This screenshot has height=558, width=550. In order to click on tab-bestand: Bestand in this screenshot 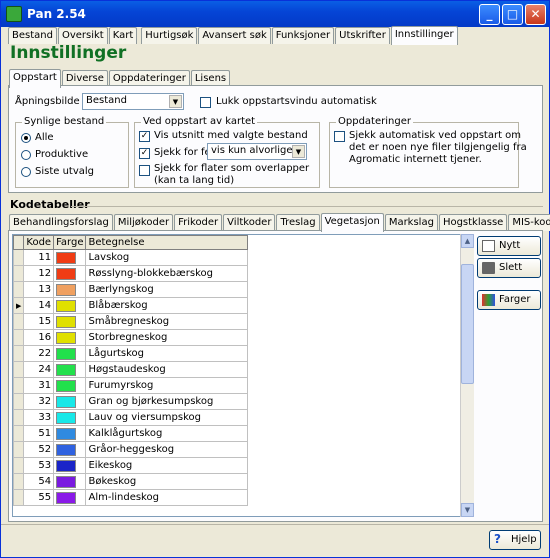, I will do `click(32, 35)`.